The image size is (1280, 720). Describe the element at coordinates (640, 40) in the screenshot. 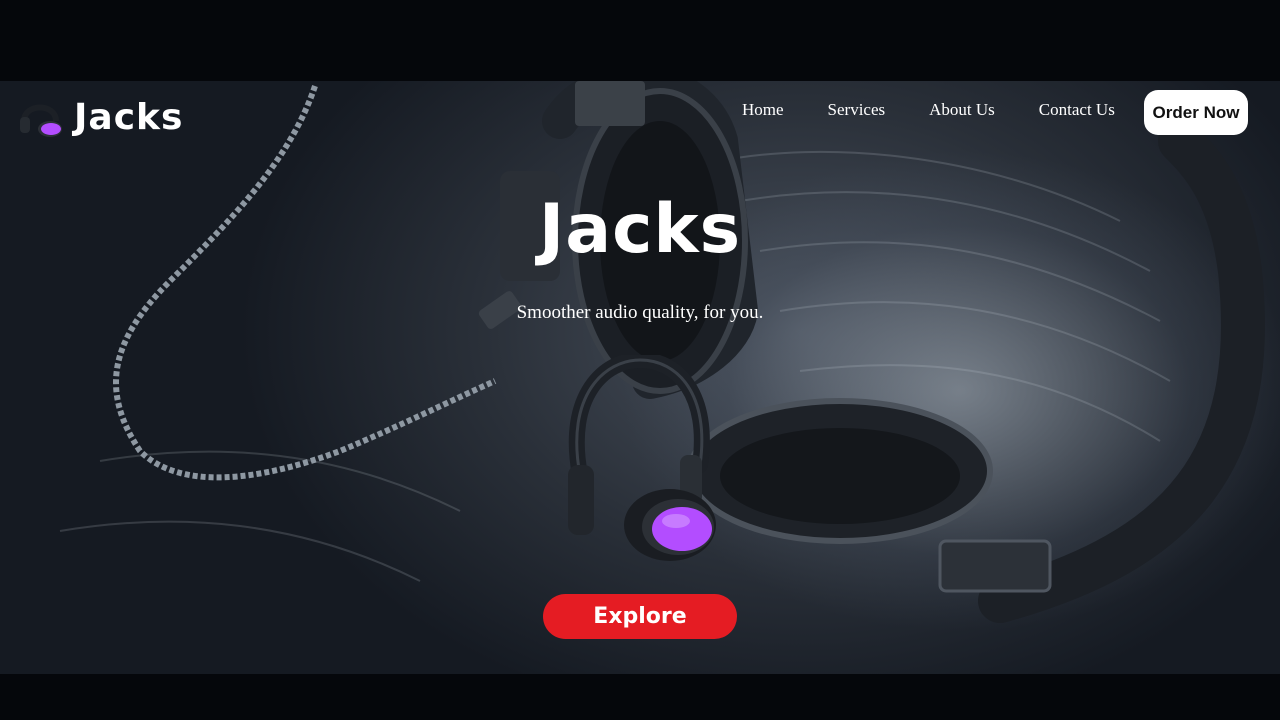

I see `top-letterbox` at that location.